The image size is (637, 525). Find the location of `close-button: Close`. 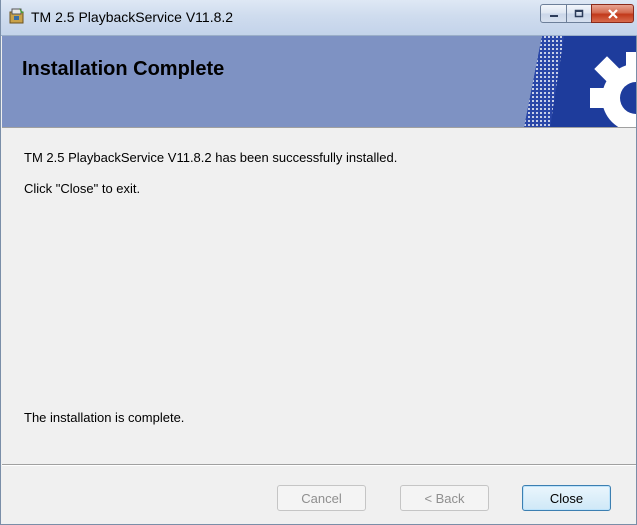

close-button: Close is located at coordinates (566, 498).